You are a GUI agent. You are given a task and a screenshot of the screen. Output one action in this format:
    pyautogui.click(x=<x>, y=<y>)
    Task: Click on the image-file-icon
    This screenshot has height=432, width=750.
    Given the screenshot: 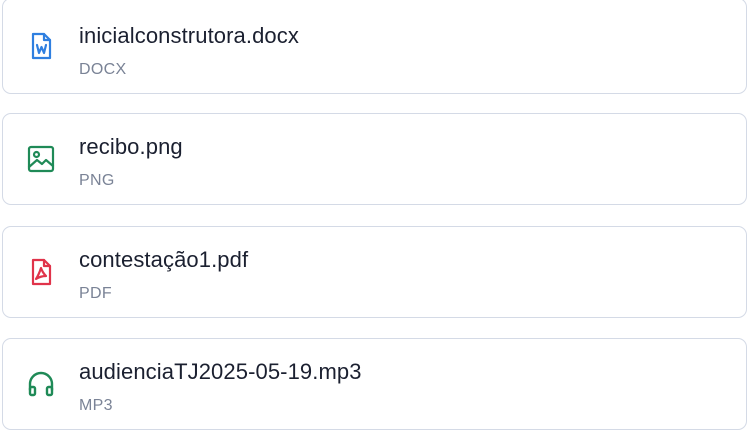 What is the action you would take?
    pyautogui.click(x=41, y=159)
    